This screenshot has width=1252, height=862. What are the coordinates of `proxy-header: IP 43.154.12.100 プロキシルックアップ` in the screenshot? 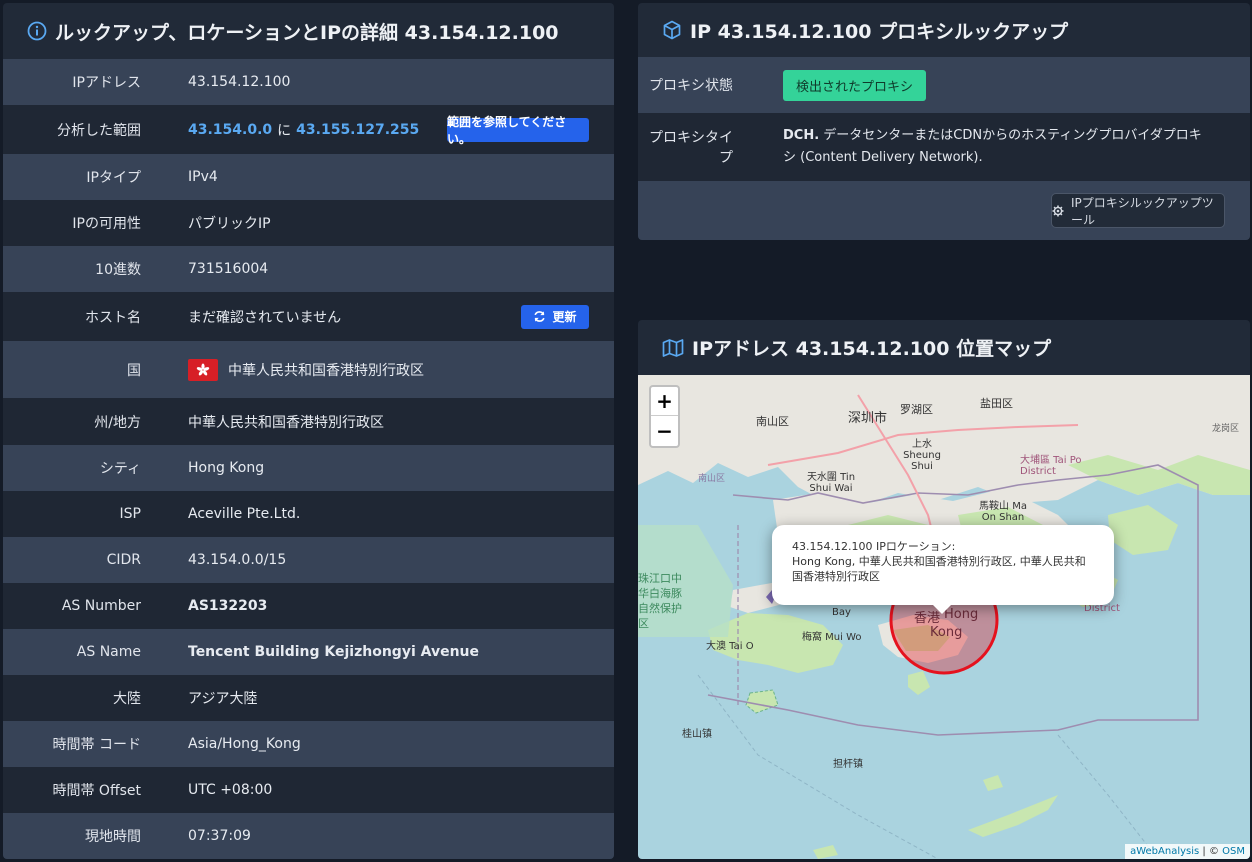 It's located at (944, 30).